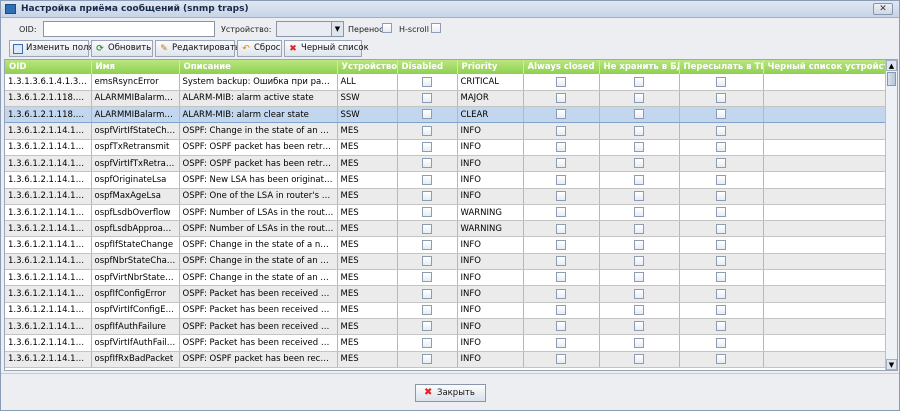 The height and width of the screenshot is (411, 900). What do you see at coordinates (436, 28) in the screenshot?
I see `hscroll-checkbox` at bounding box center [436, 28].